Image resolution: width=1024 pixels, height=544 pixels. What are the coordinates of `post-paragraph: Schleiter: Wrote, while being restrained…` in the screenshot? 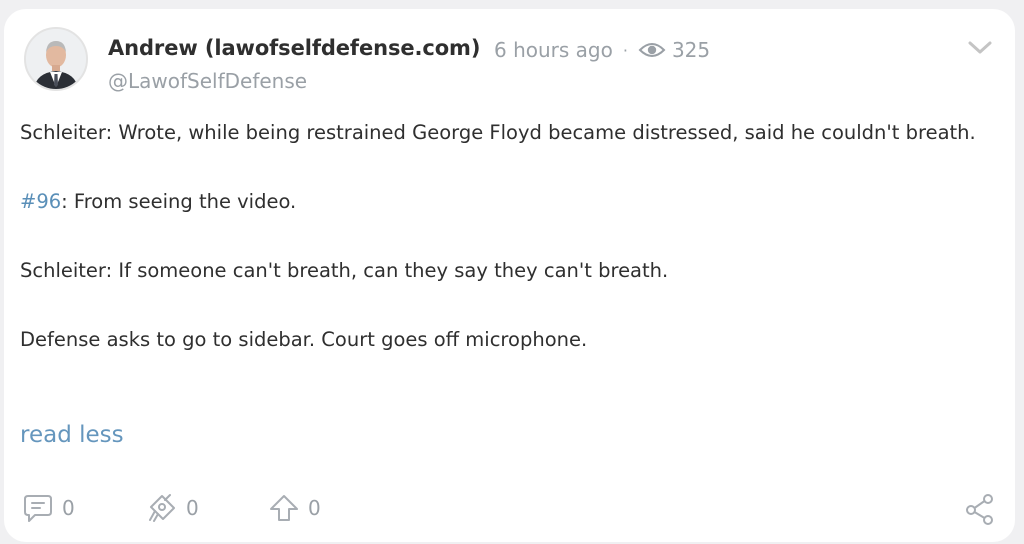 It's located at (498, 132).